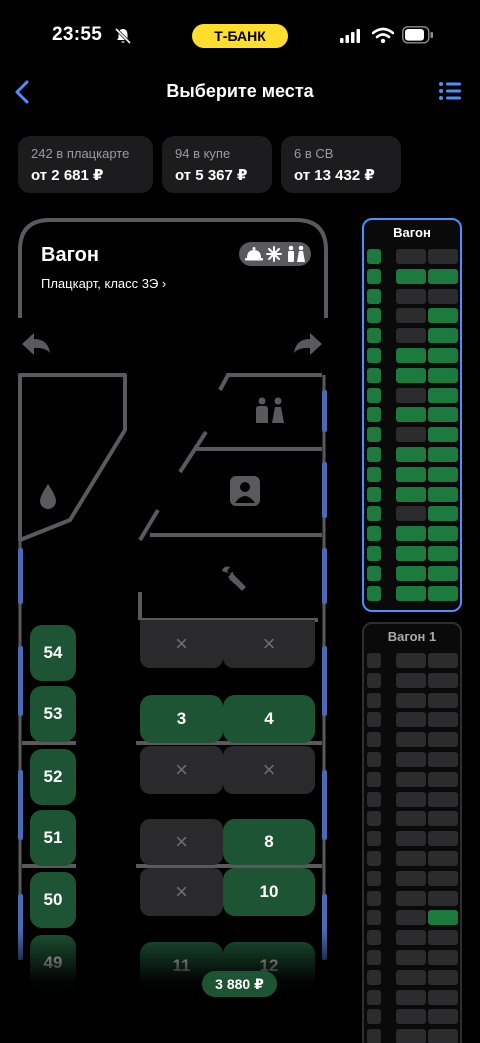 Image resolution: width=480 pixels, height=1043 pixels. Describe the element at coordinates (341, 164) in the screenshot. I see `price-card-sv: 6 в СВ от 13 432 ₽` at that location.